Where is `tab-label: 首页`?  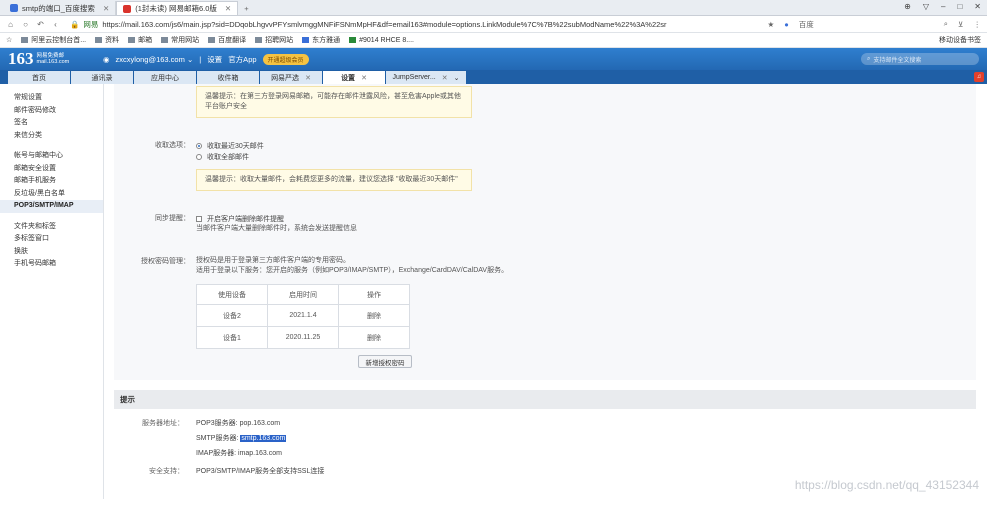
tab-label: 首页 is located at coordinates (39, 78).